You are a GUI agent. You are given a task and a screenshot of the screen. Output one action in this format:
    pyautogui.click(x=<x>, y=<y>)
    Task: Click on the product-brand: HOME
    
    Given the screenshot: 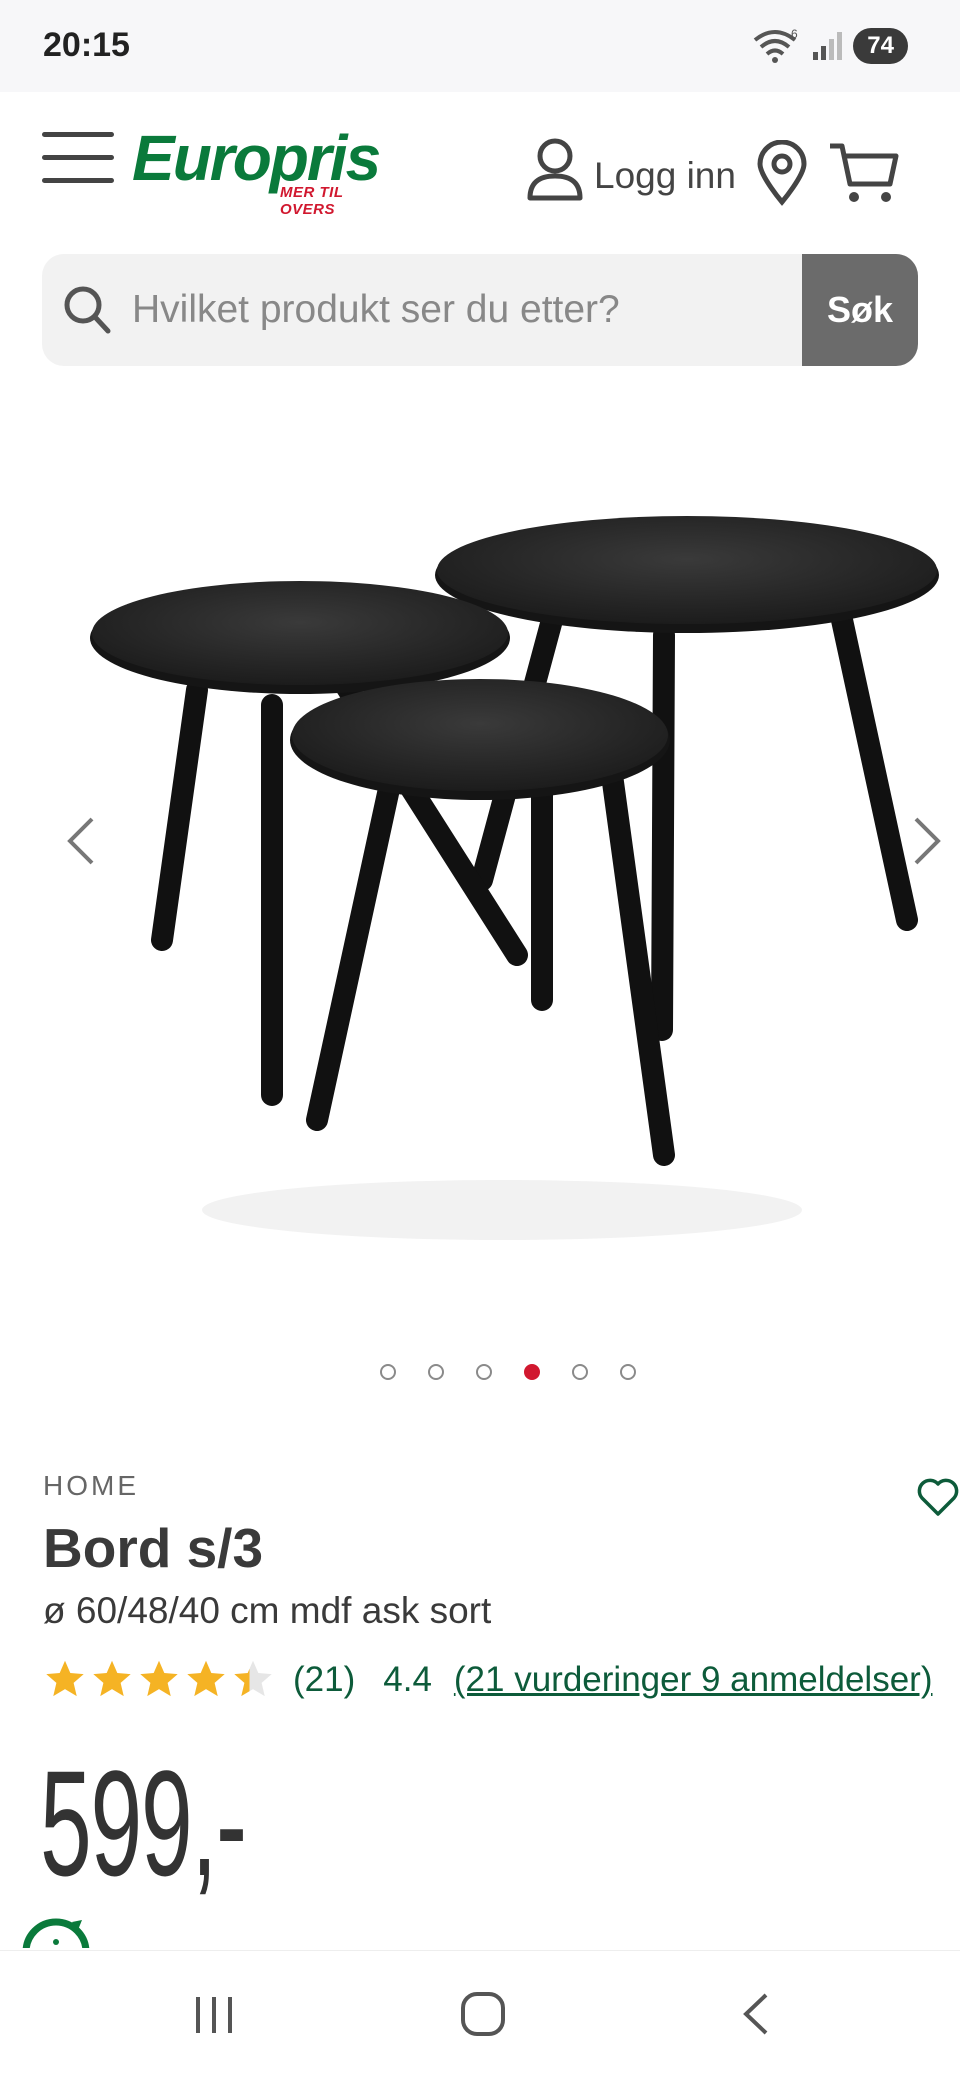 What is the action you would take?
    pyautogui.click(x=91, y=1486)
    